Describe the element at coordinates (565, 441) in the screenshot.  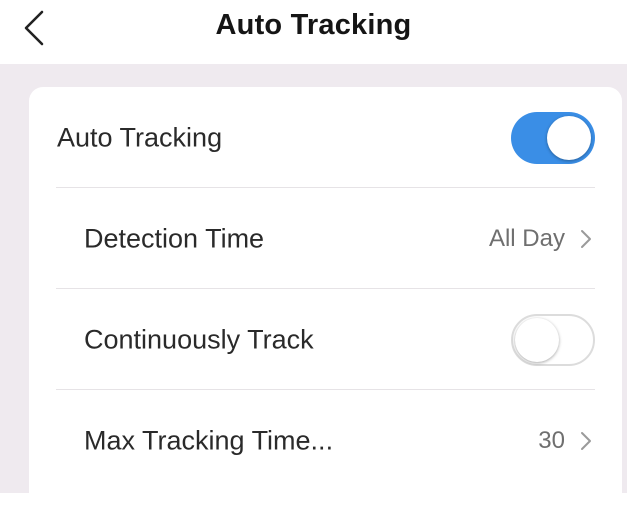
I see `max-tracking-time-value-group: 30` at that location.